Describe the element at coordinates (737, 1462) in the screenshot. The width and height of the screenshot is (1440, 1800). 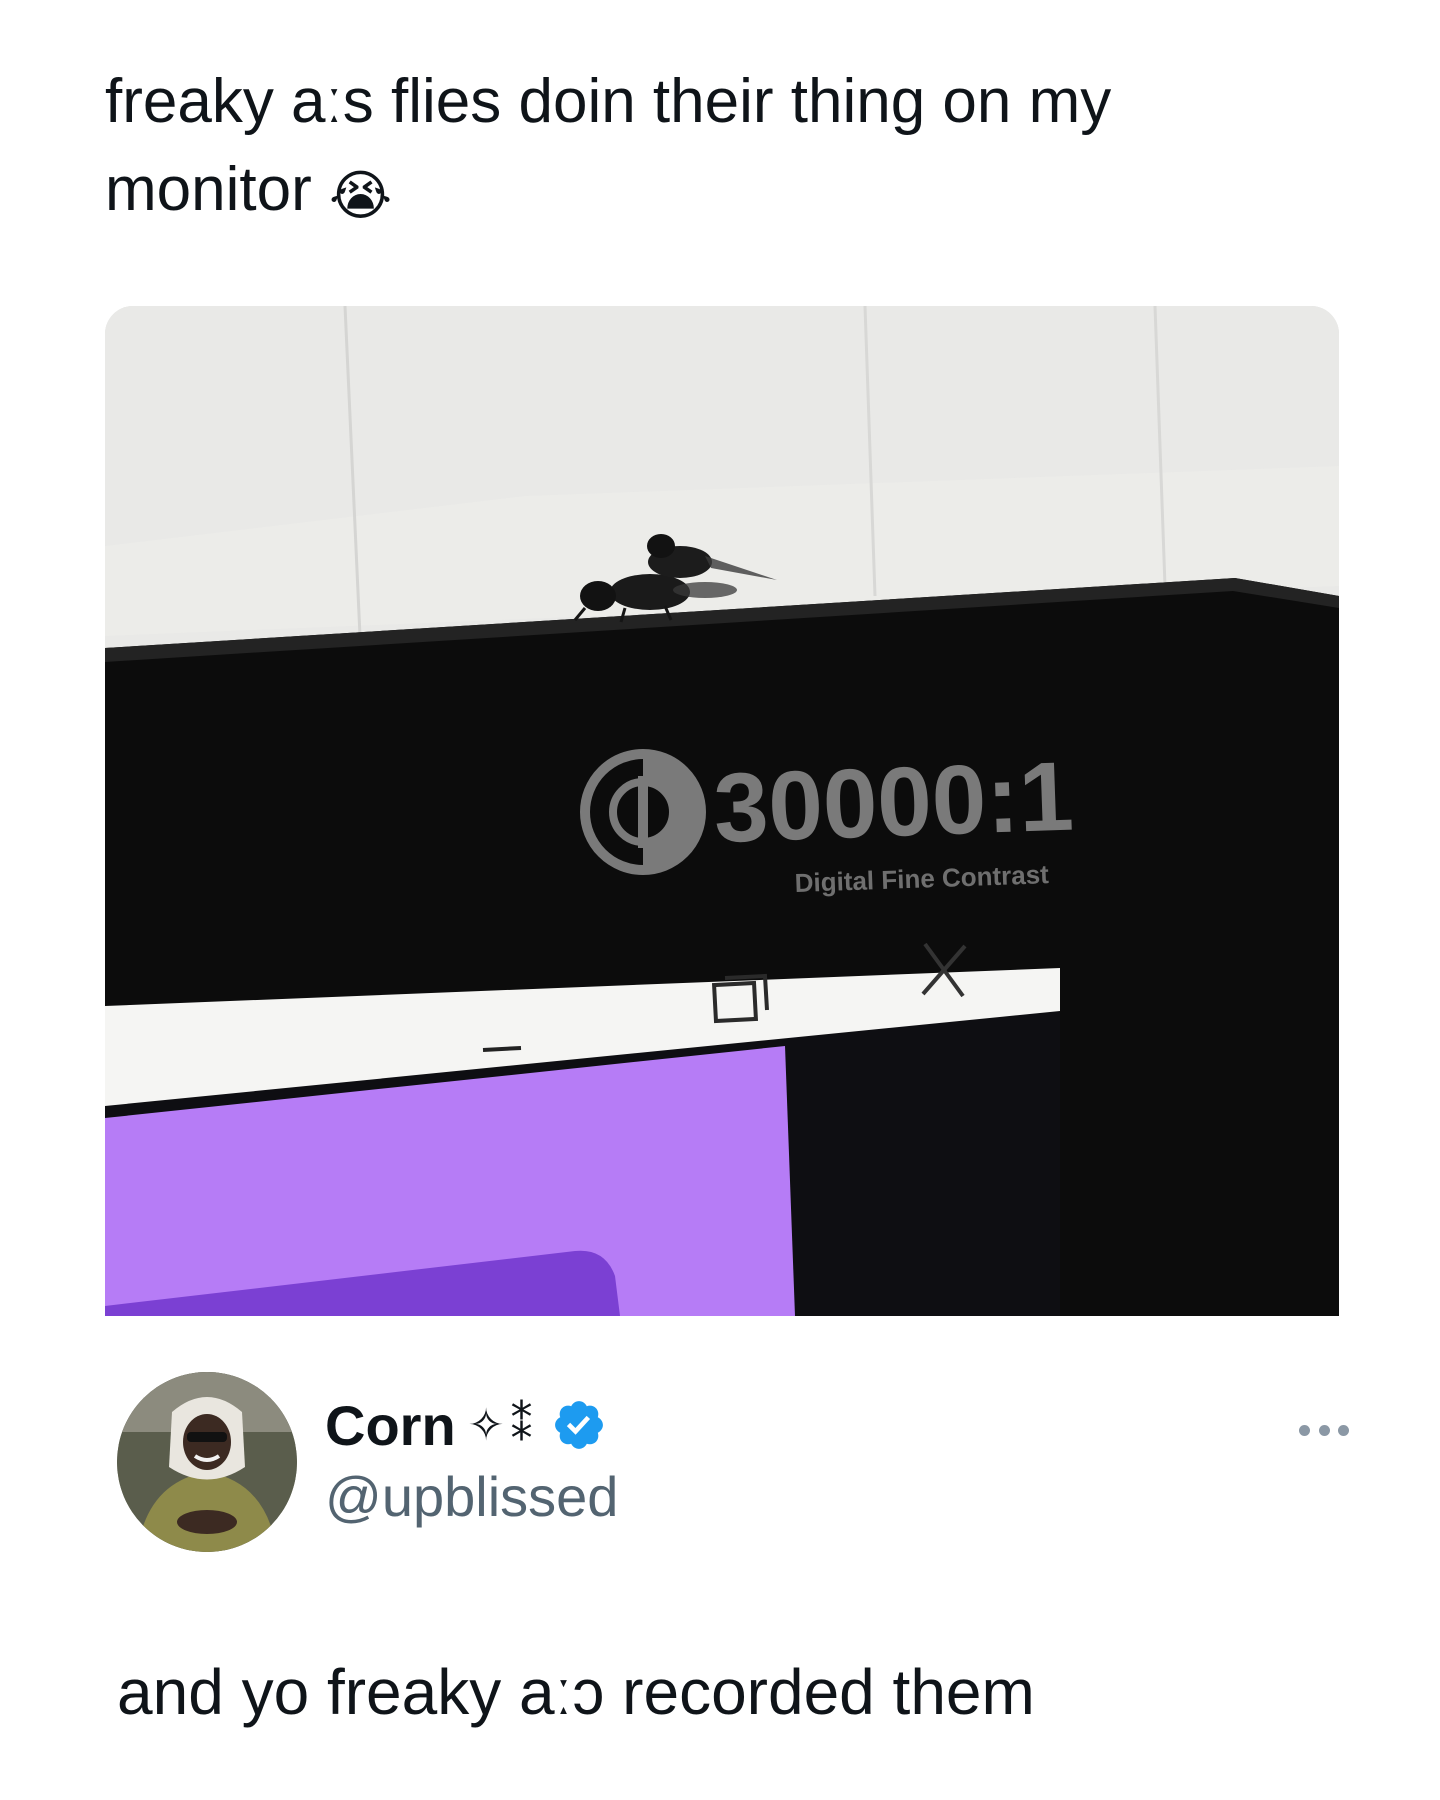
I see `tweet-author: Corn ✧⁑ @upblissed` at that location.